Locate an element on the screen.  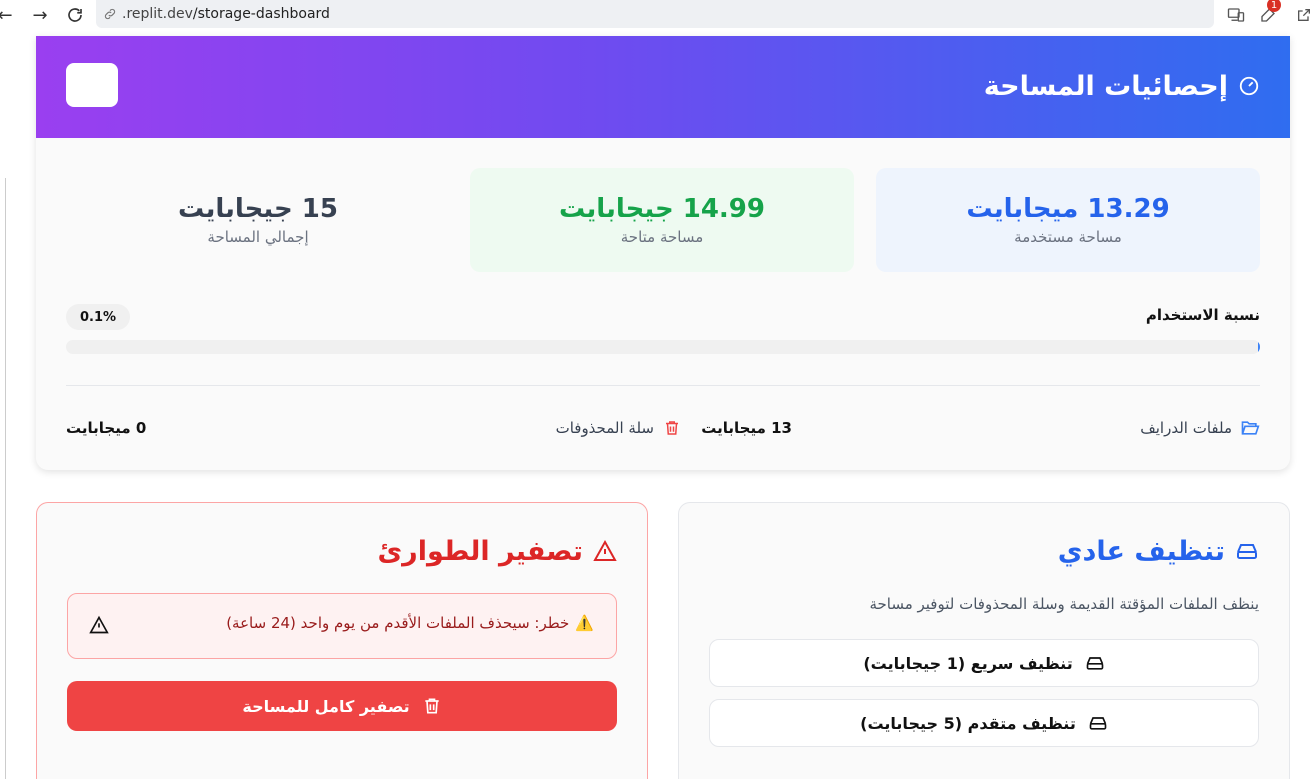
trash-item: سلة المحذوفات is located at coordinates (619, 428).